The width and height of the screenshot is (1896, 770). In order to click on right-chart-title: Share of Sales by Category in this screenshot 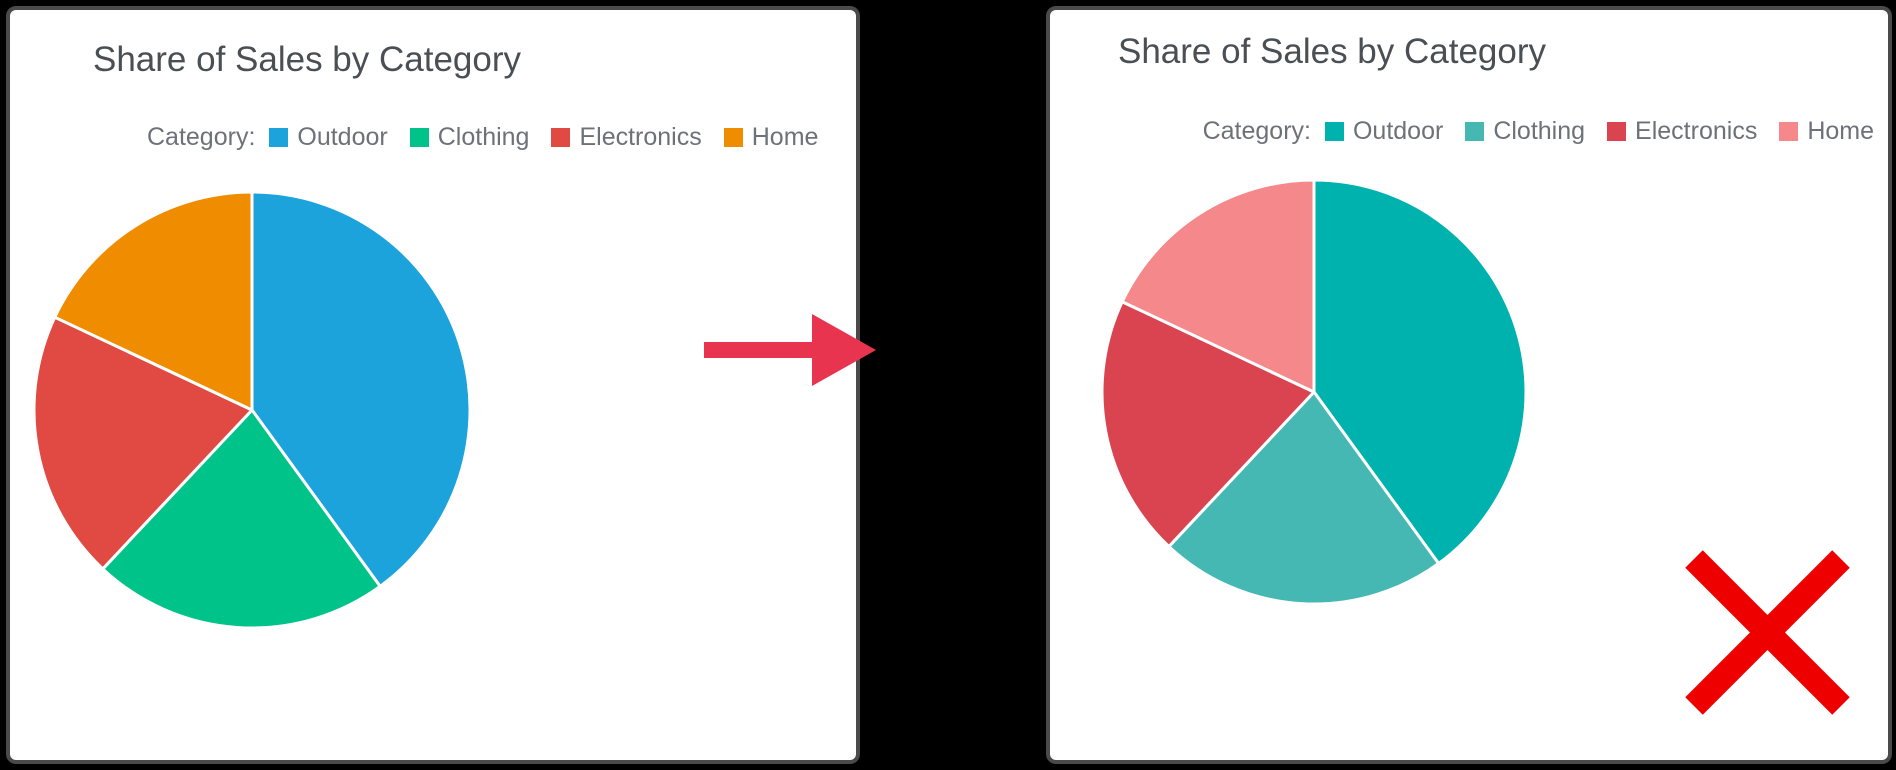, I will do `click(1332, 51)`.